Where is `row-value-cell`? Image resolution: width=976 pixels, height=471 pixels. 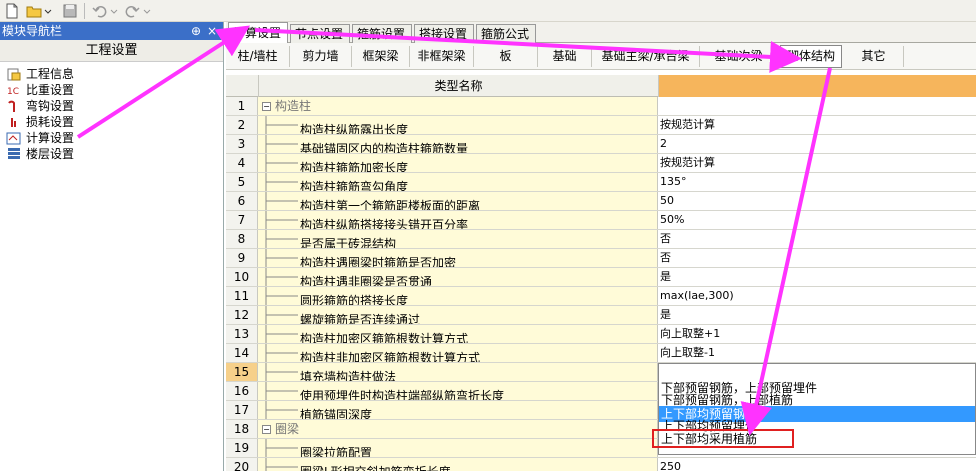 row-value-cell is located at coordinates (817, 106).